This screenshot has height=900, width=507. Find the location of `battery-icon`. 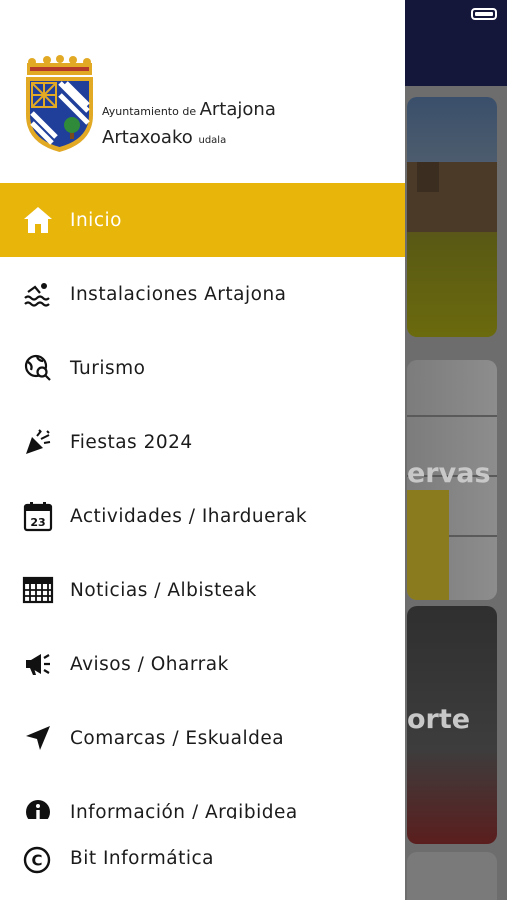

battery-icon is located at coordinates (484, 14).